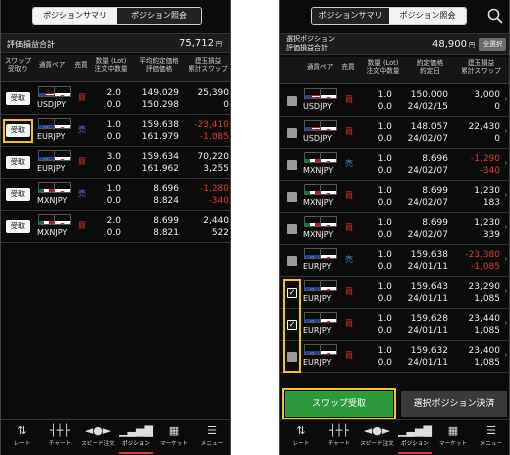 This screenshot has width=510, height=455. Describe the element at coordinates (394, 197) in the screenshot. I see `position-row: MXNJPY 買 1.0 0.0 8.699 24/02/07 1,230 183 ›` at that location.